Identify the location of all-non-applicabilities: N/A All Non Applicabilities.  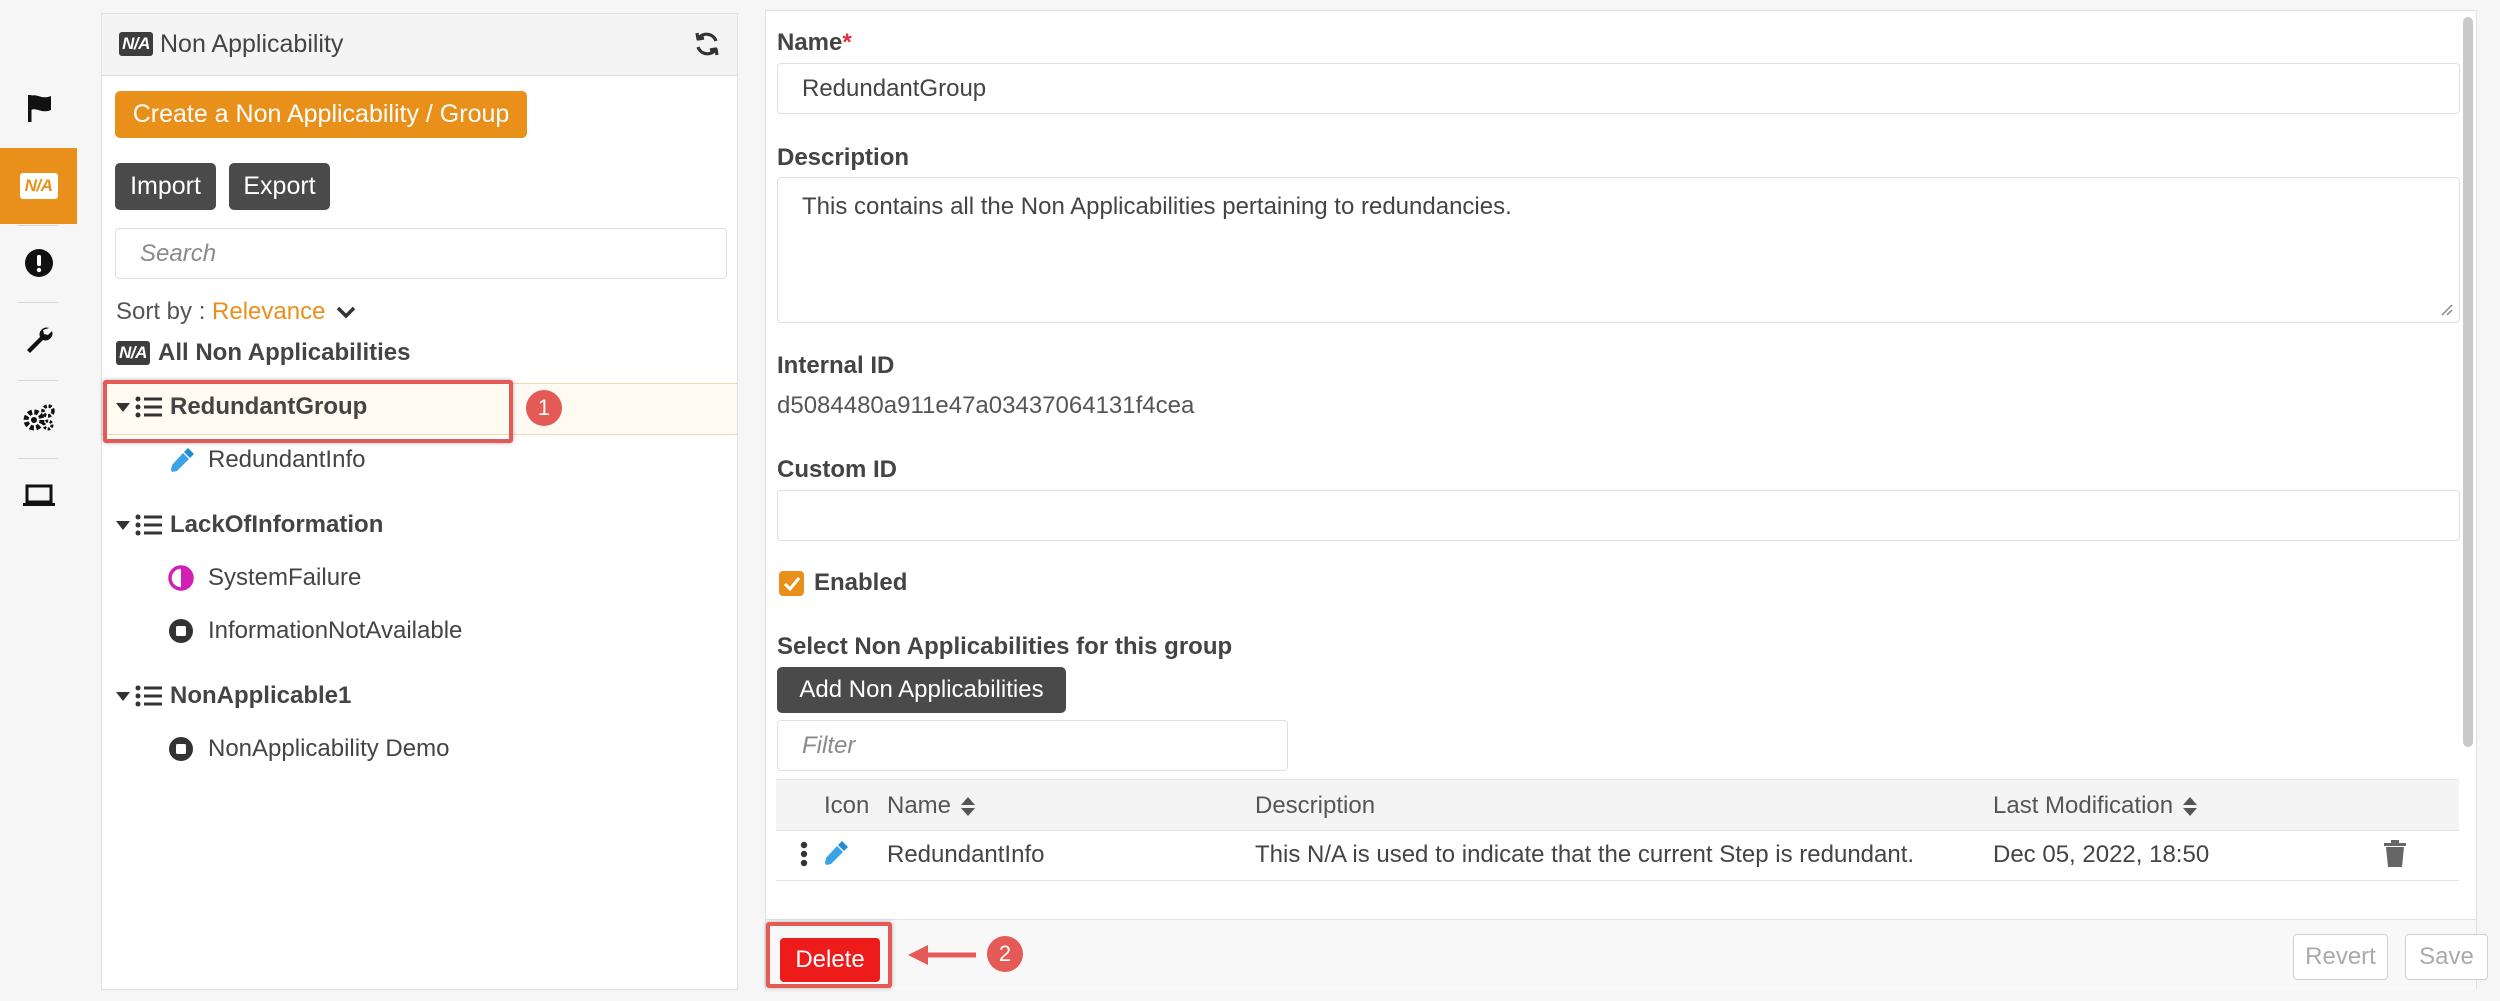
(263, 353).